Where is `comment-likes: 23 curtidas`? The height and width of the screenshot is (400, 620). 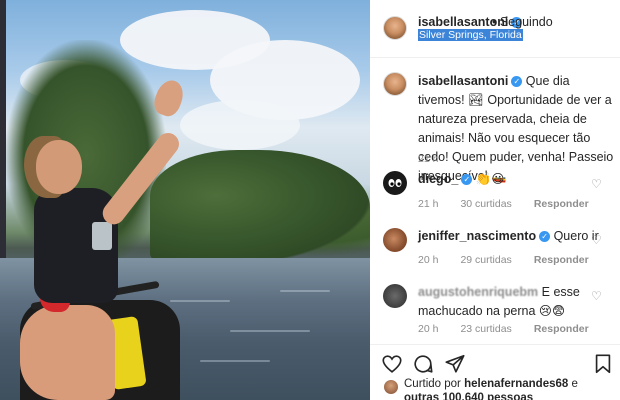
comment-likes: 23 curtidas is located at coordinates (485, 329).